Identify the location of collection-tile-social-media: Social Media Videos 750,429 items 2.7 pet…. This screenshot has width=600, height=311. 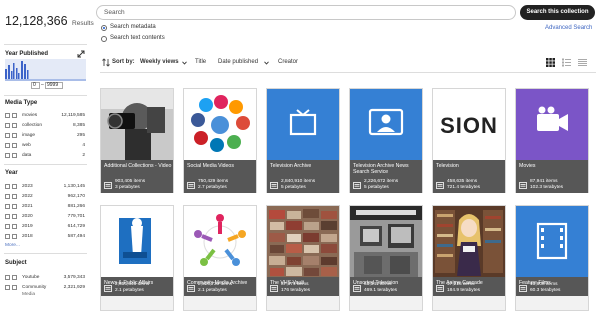
(220, 140).